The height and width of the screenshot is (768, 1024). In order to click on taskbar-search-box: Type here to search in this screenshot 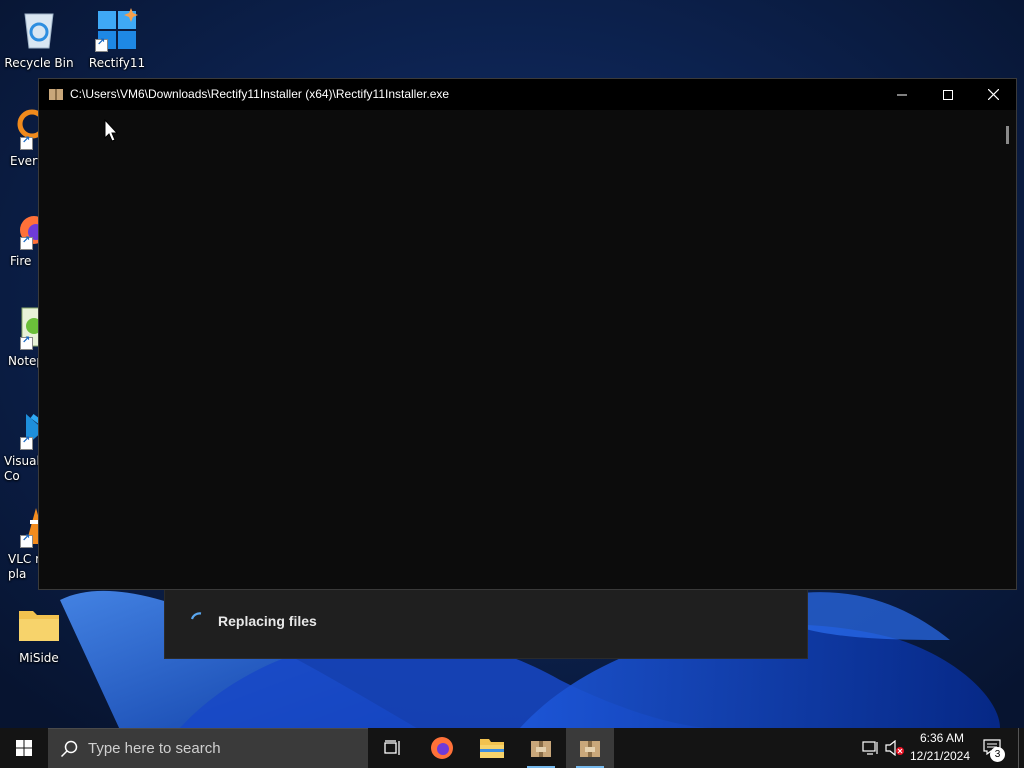, I will do `click(208, 748)`.